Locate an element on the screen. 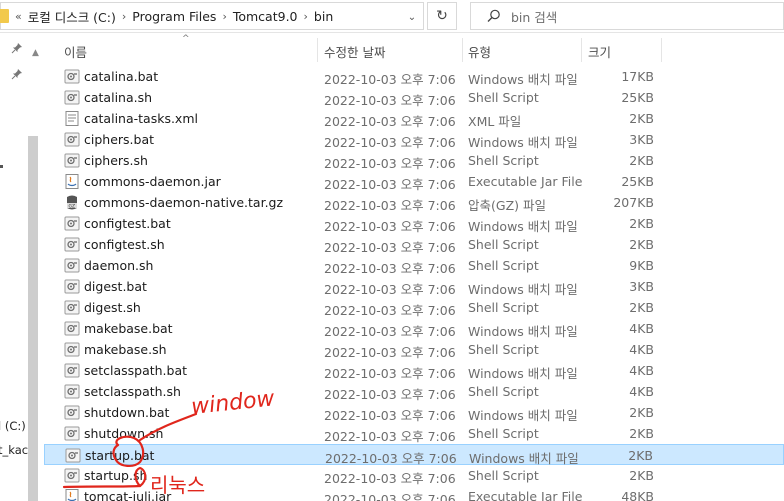  refresh-button: ↻ is located at coordinates (442, 16).